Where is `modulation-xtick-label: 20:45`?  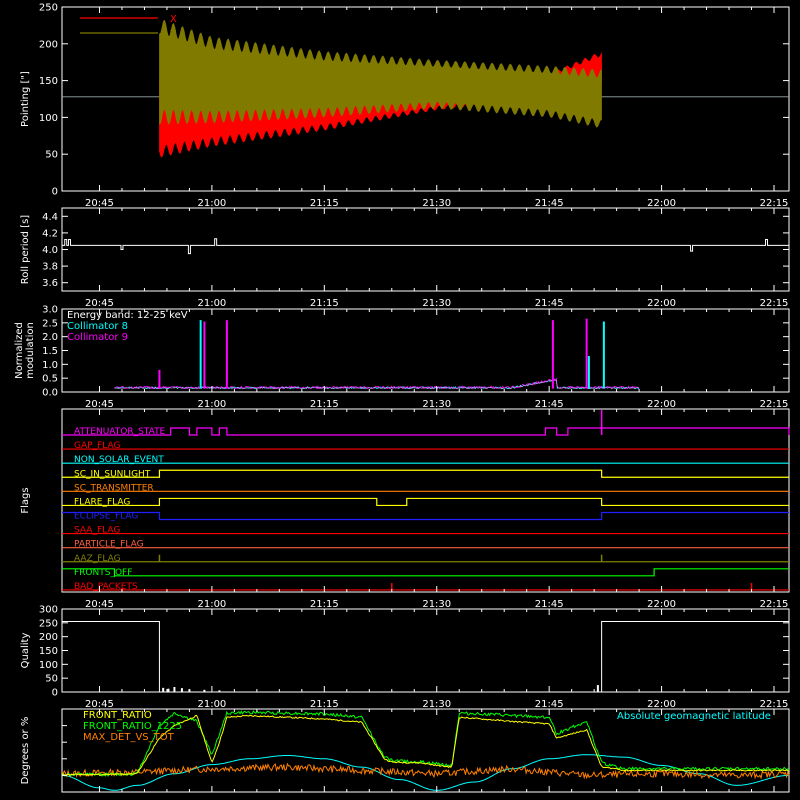 modulation-xtick-label: 20:45 is located at coordinates (99, 404).